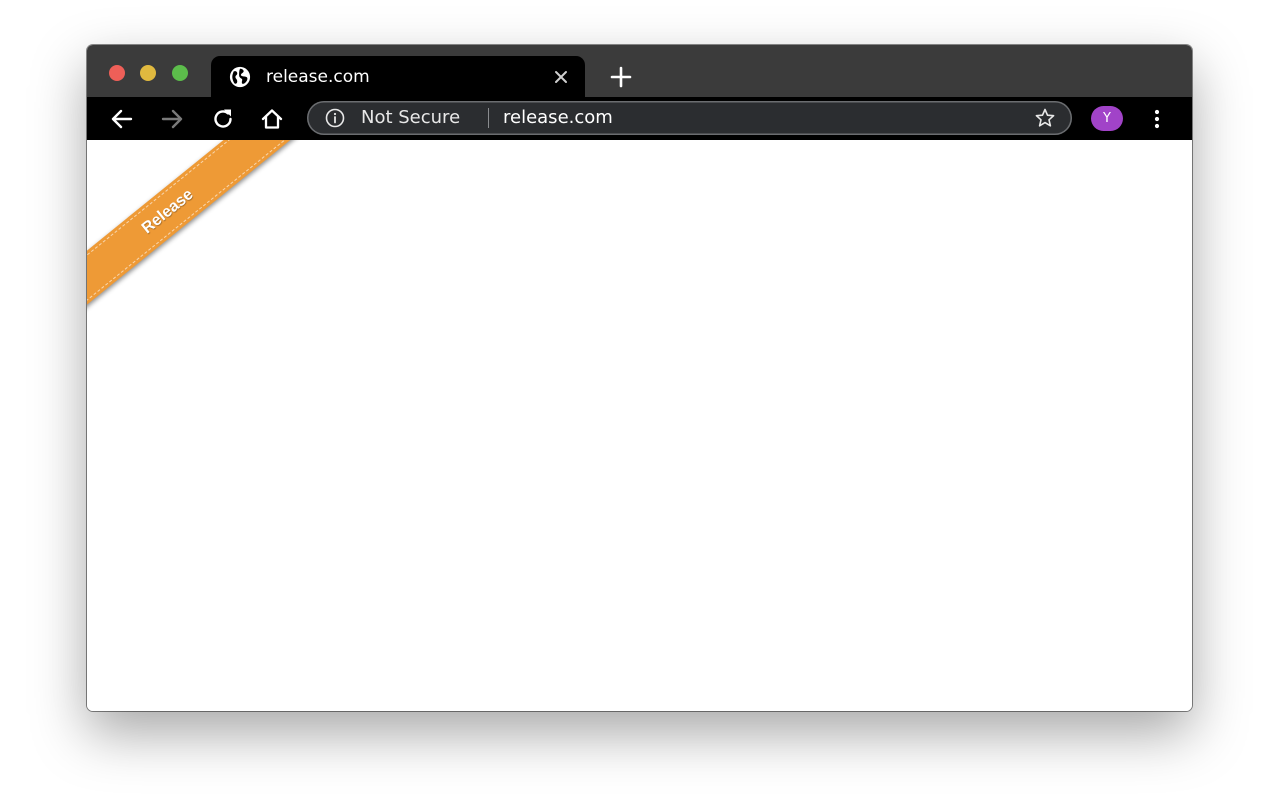 This screenshot has width=1280, height=800. I want to click on url-separator, so click(488, 118).